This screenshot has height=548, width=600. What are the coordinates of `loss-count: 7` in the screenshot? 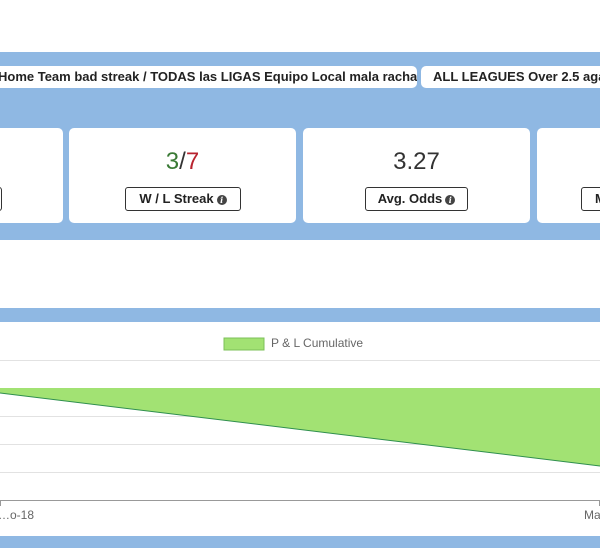 It's located at (192, 161).